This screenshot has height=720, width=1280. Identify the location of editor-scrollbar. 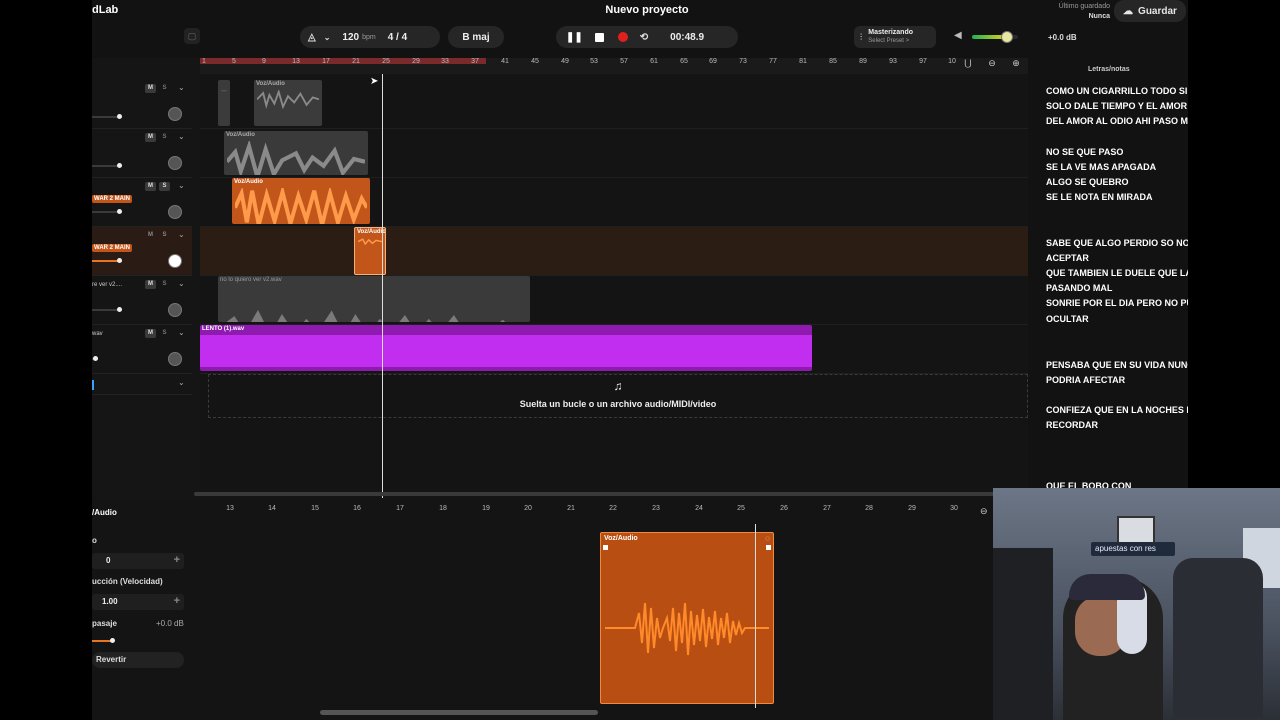
(459, 712).